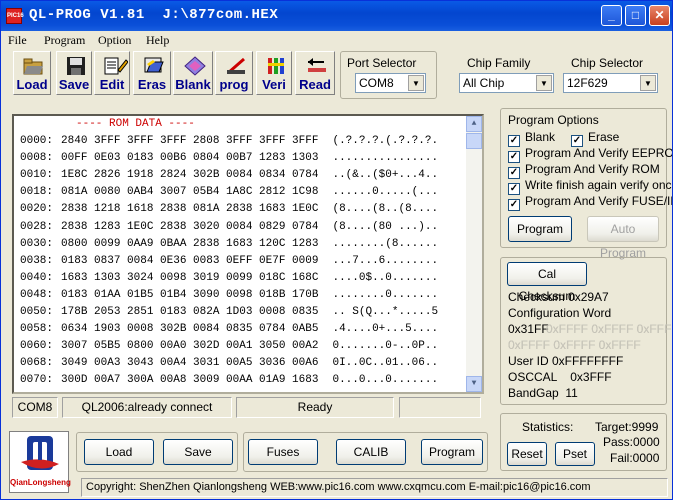 This screenshot has height=500, width=673. Describe the element at coordinates (560, 313) in the screenshot. I see `config-word-label: Configuration Word` at that location.